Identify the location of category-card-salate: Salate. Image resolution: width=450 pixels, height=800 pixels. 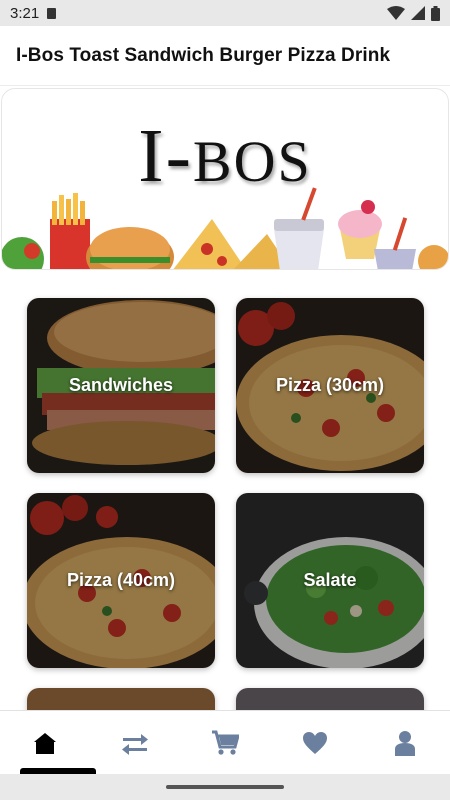
(330, 580).